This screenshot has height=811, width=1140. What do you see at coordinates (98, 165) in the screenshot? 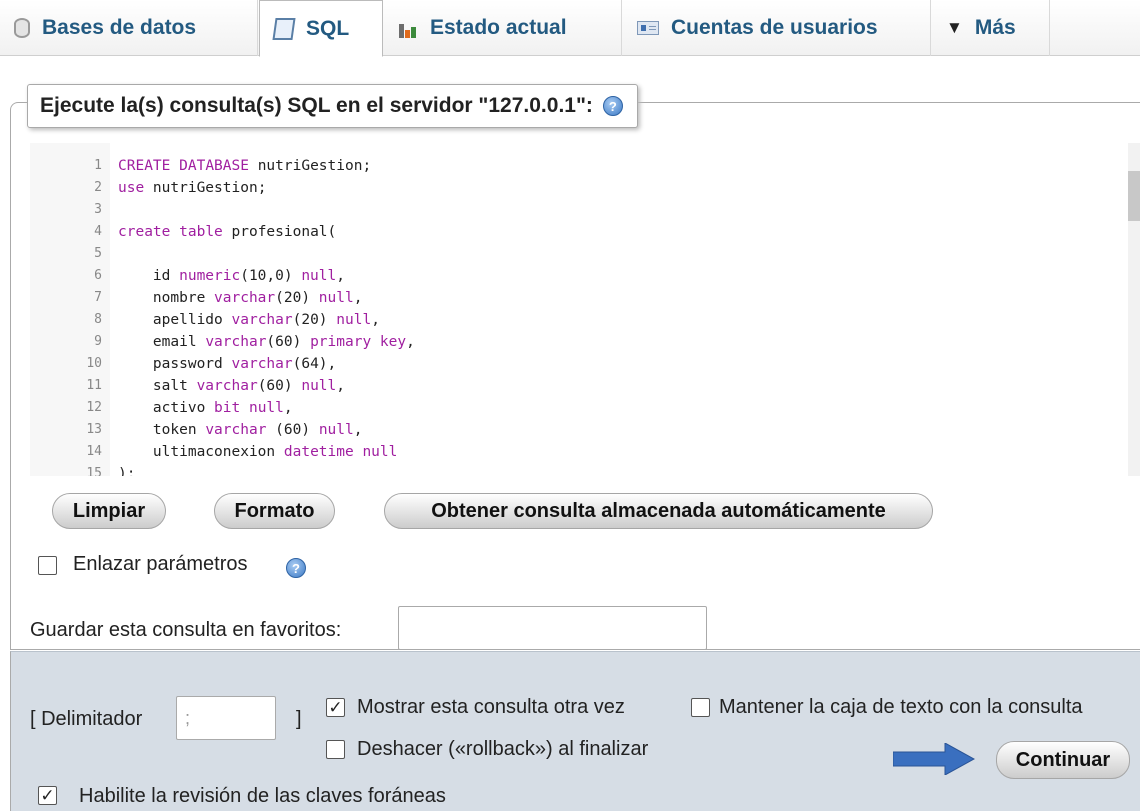
I see `line-number: 1` at bounding box center [98, 165].